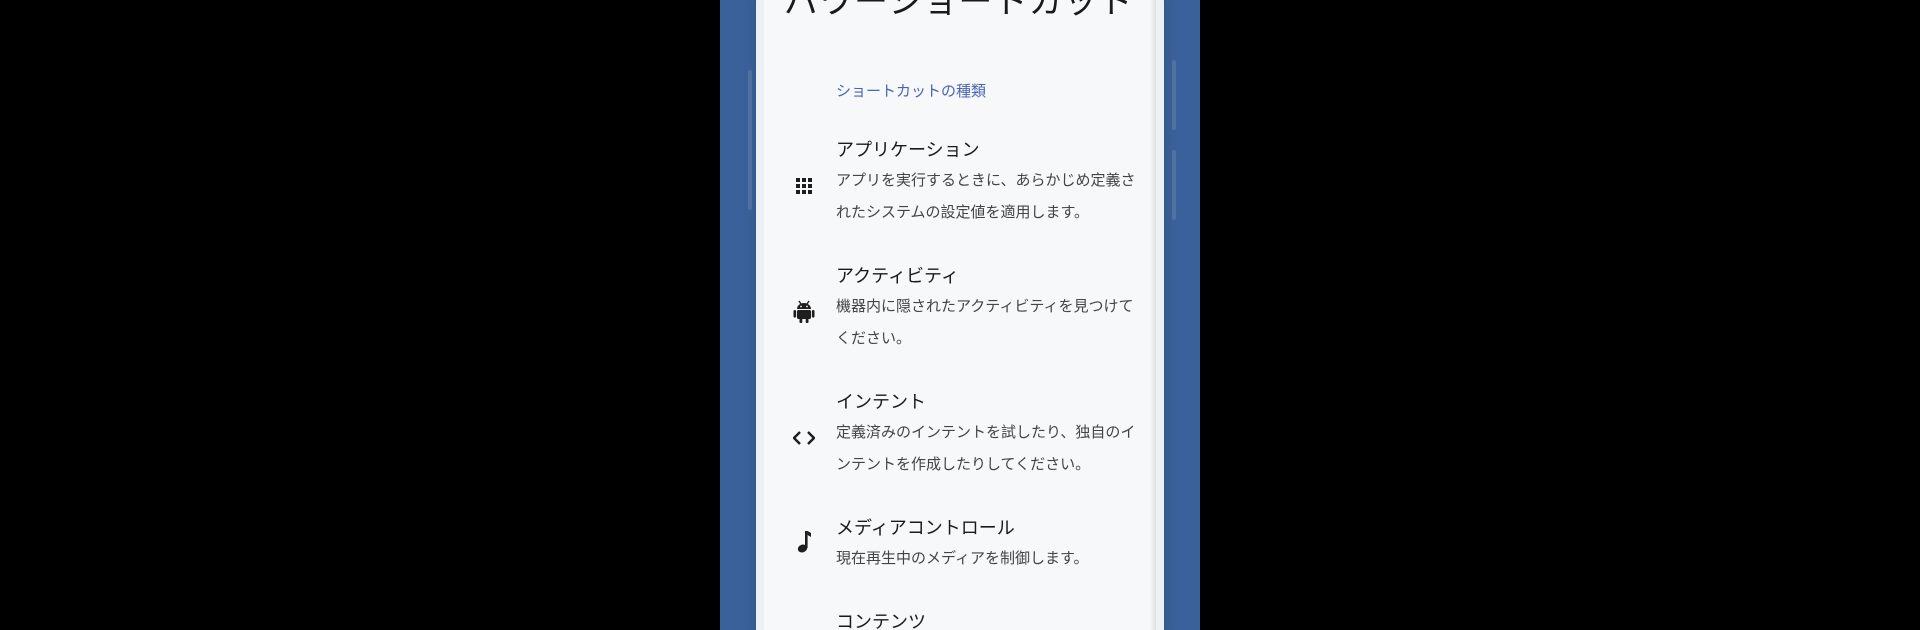 The height and width of the screenshot is (630, 1920). I want to click on shortcut-type-media-control: メディアコントロール 現在再生中のメディアを制御します。, so click(960, 549).